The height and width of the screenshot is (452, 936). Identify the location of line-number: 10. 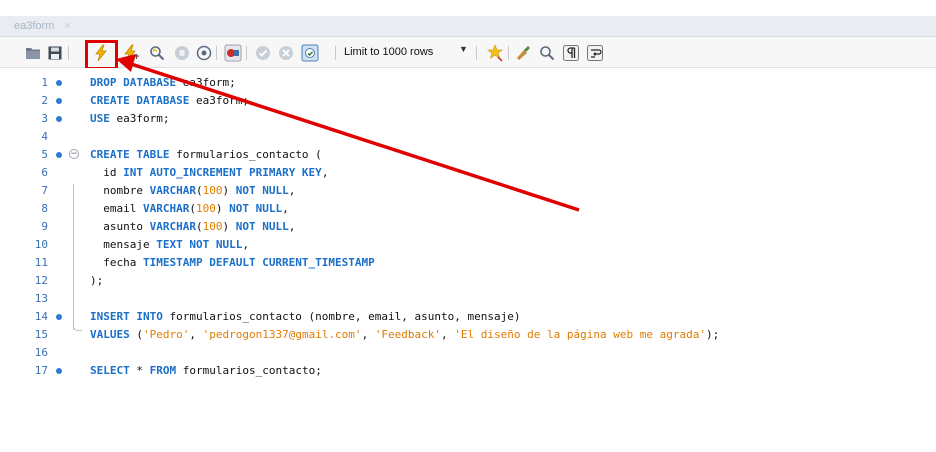
(41, 244).